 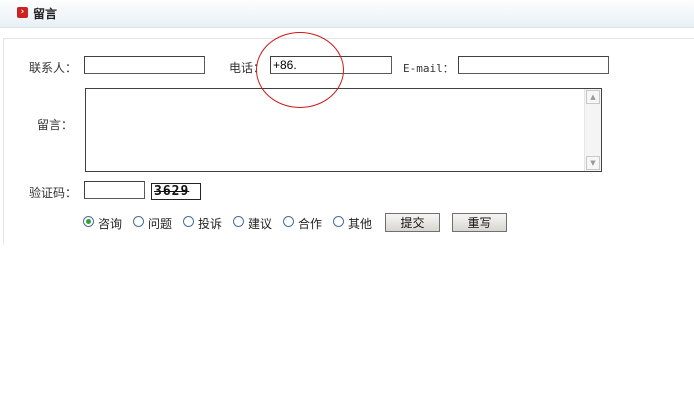 What do you see at coordinates (110, 224) in the screenshot?
I see `radio-label: 咨询` at bounding box center [110, 224].